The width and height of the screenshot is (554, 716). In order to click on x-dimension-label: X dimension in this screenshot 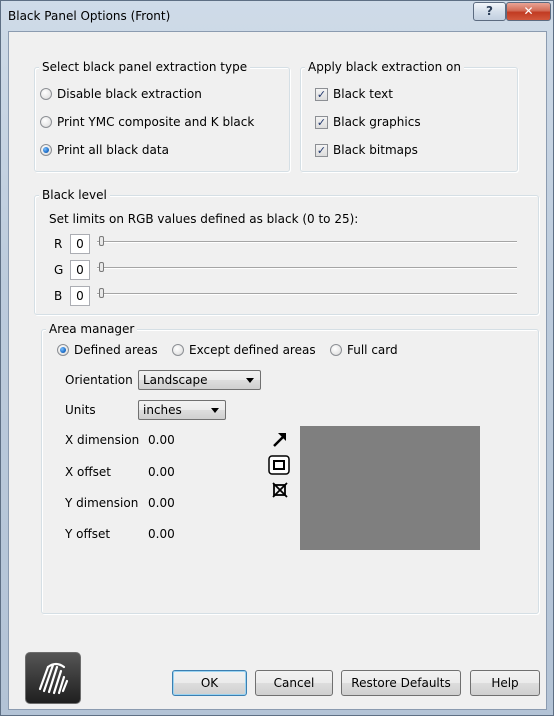, I will do `click(102, 440)`.